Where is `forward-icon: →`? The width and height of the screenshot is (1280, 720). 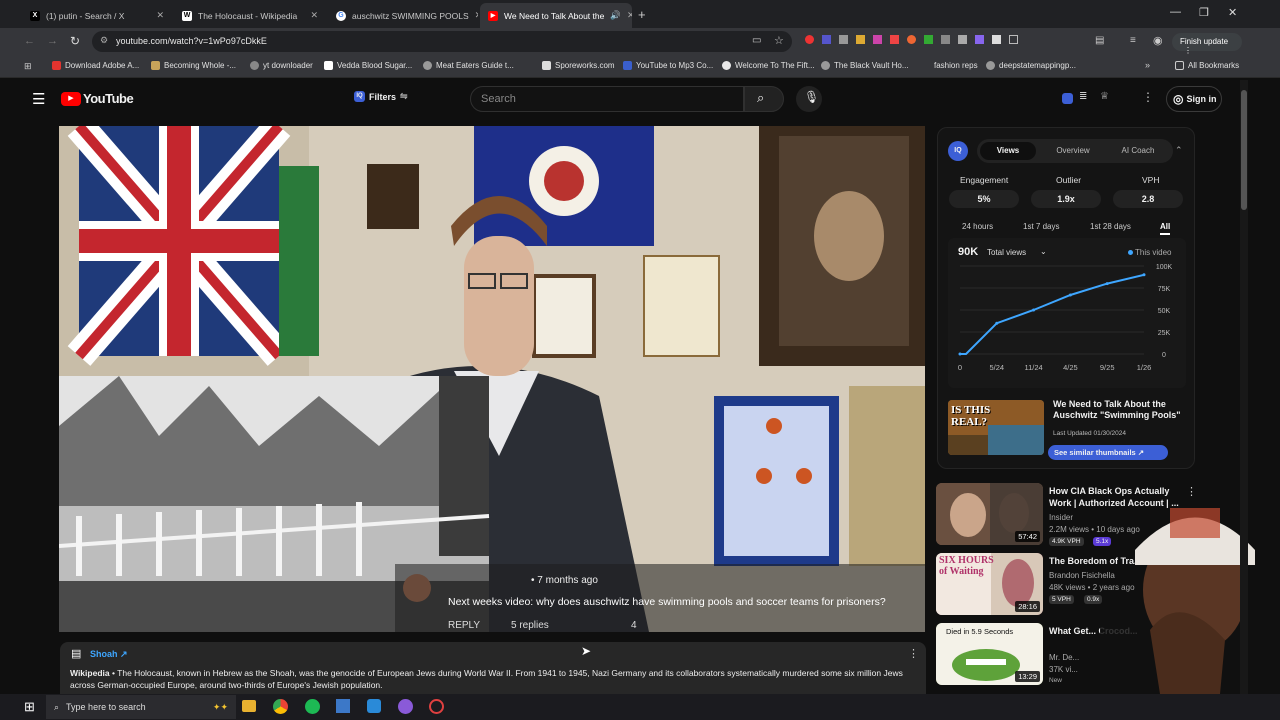 forward-icon: → is located at coordinates (52, 41).